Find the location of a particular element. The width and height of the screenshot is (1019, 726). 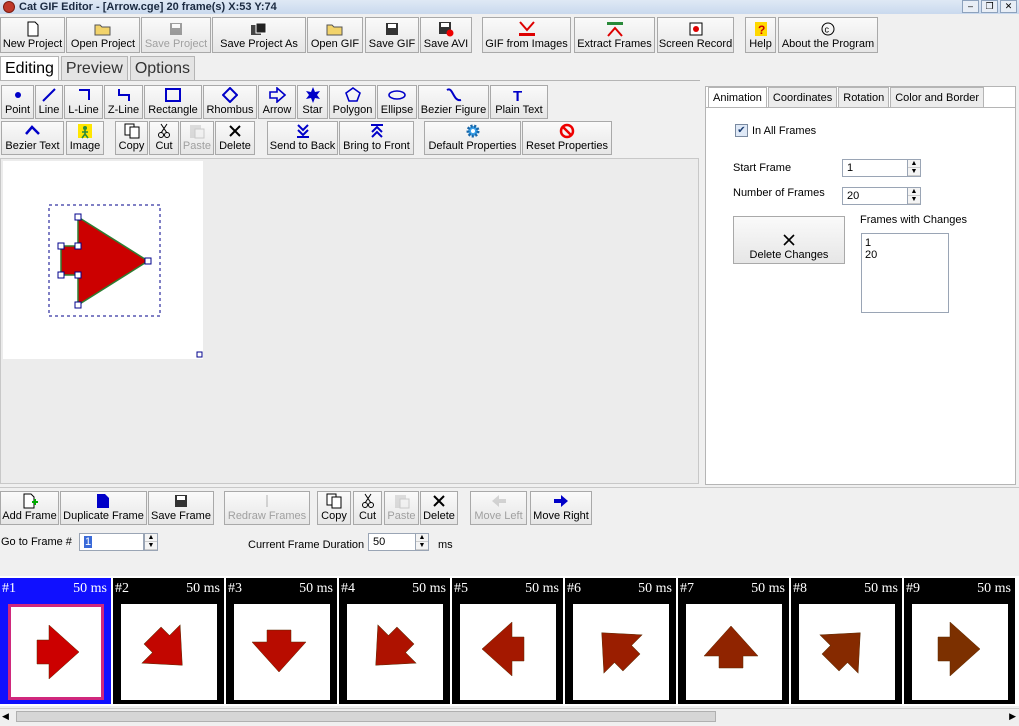

duplicate-frame-label: Duplicate Frame is located at coordinates (103, 516).